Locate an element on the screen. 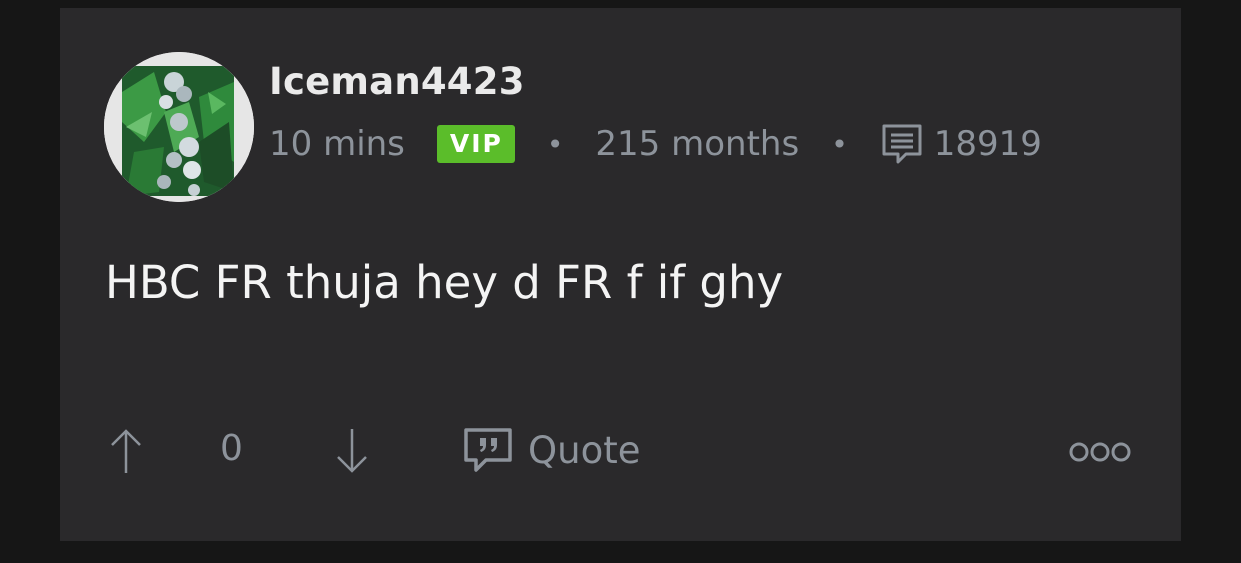  avatar is located at coordinates (179, 127).